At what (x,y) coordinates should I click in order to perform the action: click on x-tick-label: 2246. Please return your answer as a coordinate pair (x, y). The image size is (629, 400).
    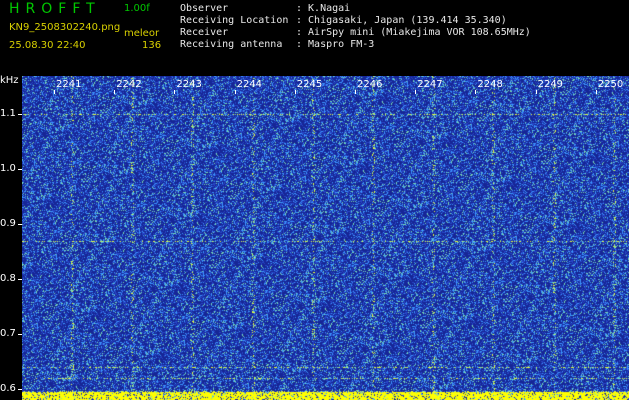
    Looking at the image, I should click on (370, 84).